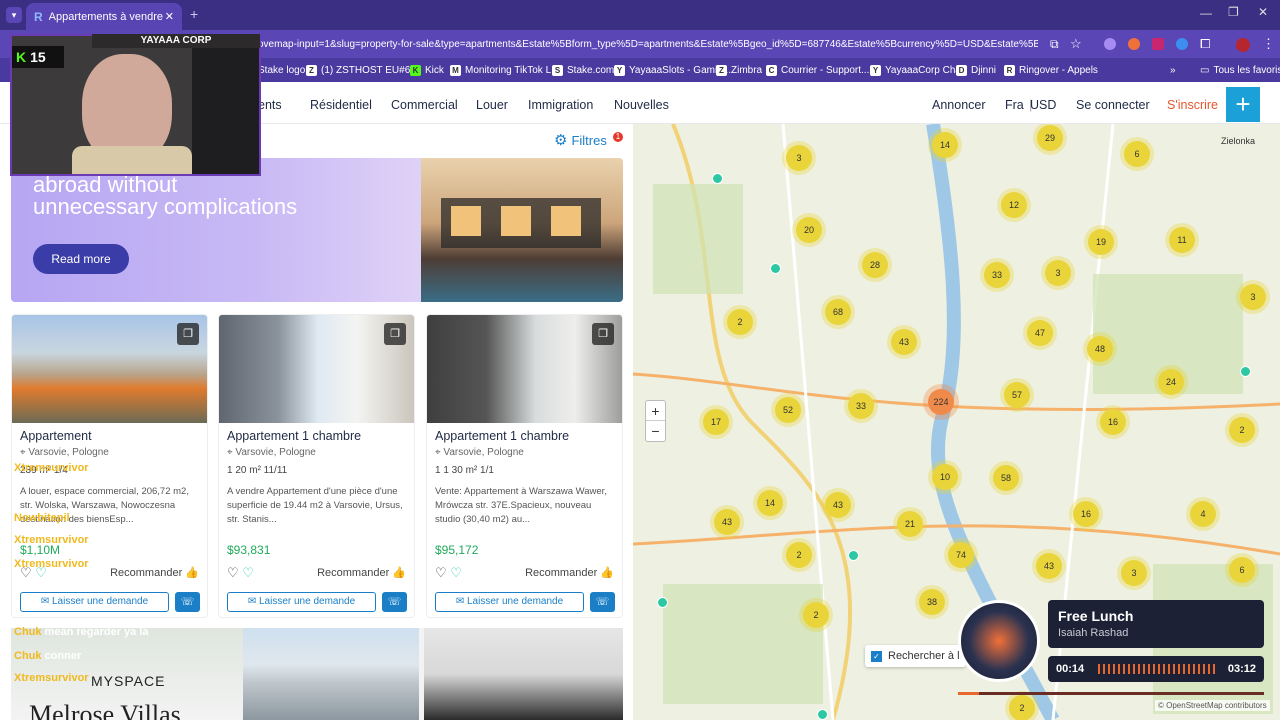 The width and height of the screenshot is (1280, 720). I want to click on new-tab-icon: +, so click(194, 14).